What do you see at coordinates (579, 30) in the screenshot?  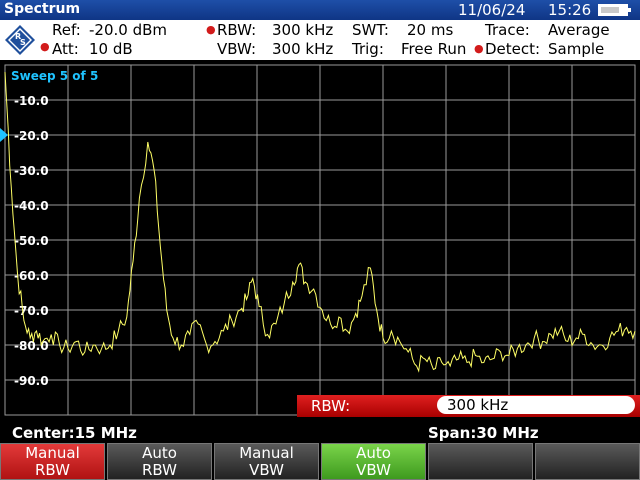 I see `trace-value: Average` at bounding box center [579, 30].